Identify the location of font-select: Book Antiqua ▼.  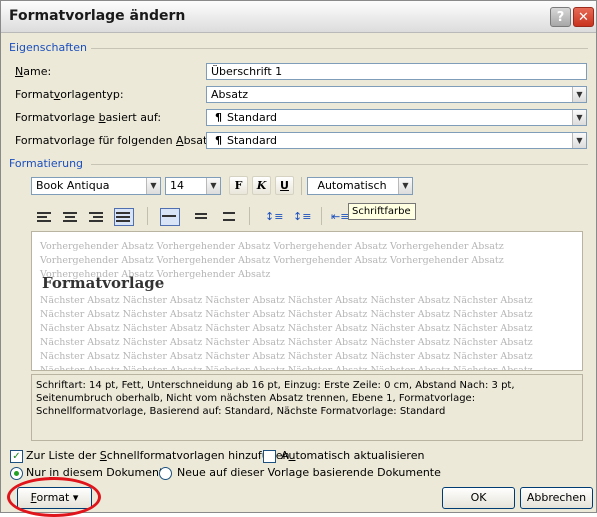
(96, 186).